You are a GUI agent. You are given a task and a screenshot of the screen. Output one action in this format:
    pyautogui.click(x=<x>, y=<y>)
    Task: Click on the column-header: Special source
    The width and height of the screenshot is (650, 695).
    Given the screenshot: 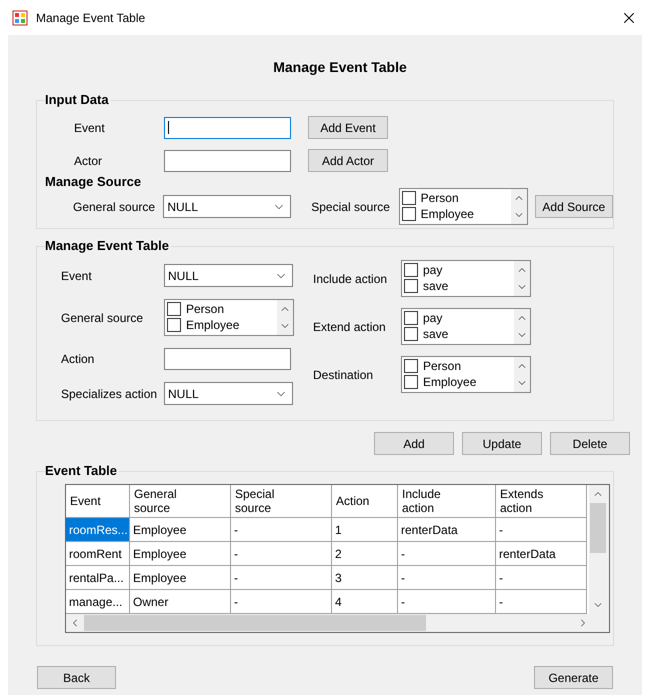 What is the action you would take?
    pyautogui.click(x=266, y=501)
    